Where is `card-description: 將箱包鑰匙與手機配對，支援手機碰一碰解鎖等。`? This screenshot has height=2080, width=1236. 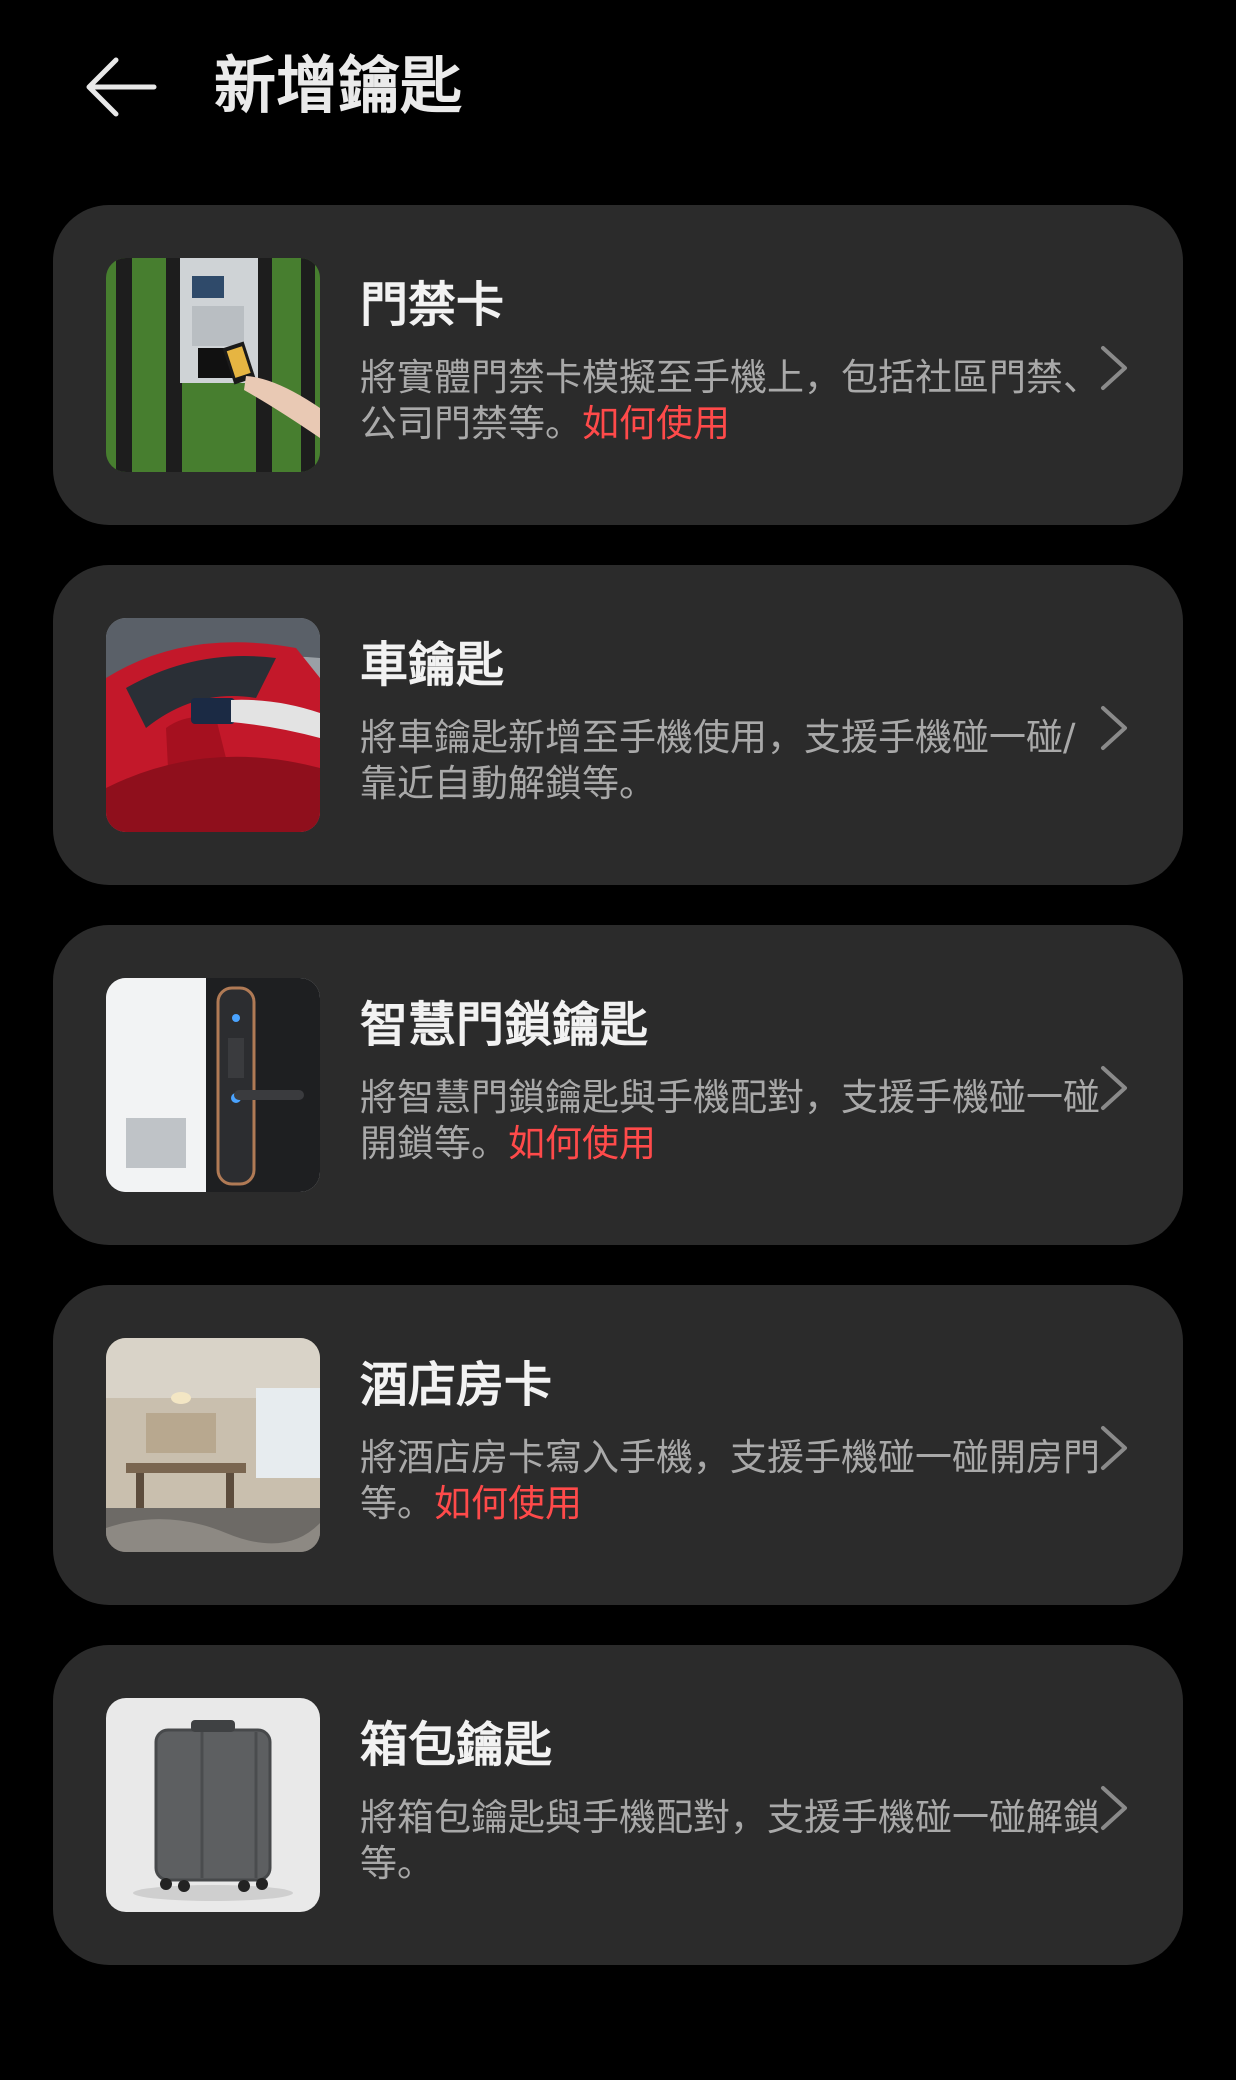 card-description: 將箱包鑰匙與手機配對，支援手機碰一碰解鎖等。 is located at coordinates (735, 1841).